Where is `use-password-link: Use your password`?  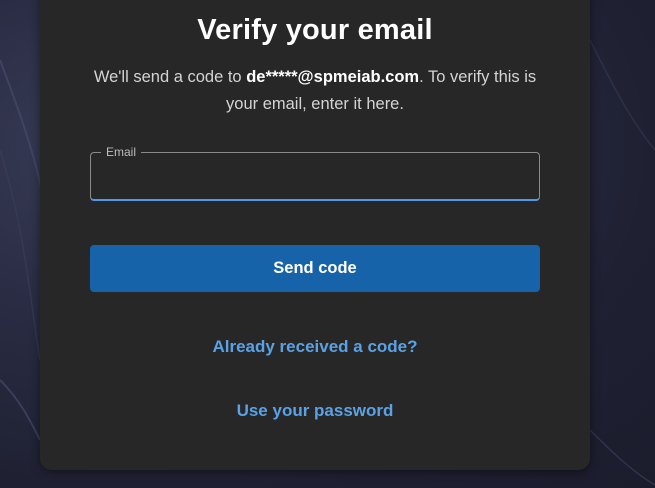
use-password-link: Use your password is located at coordinates (315, 411).